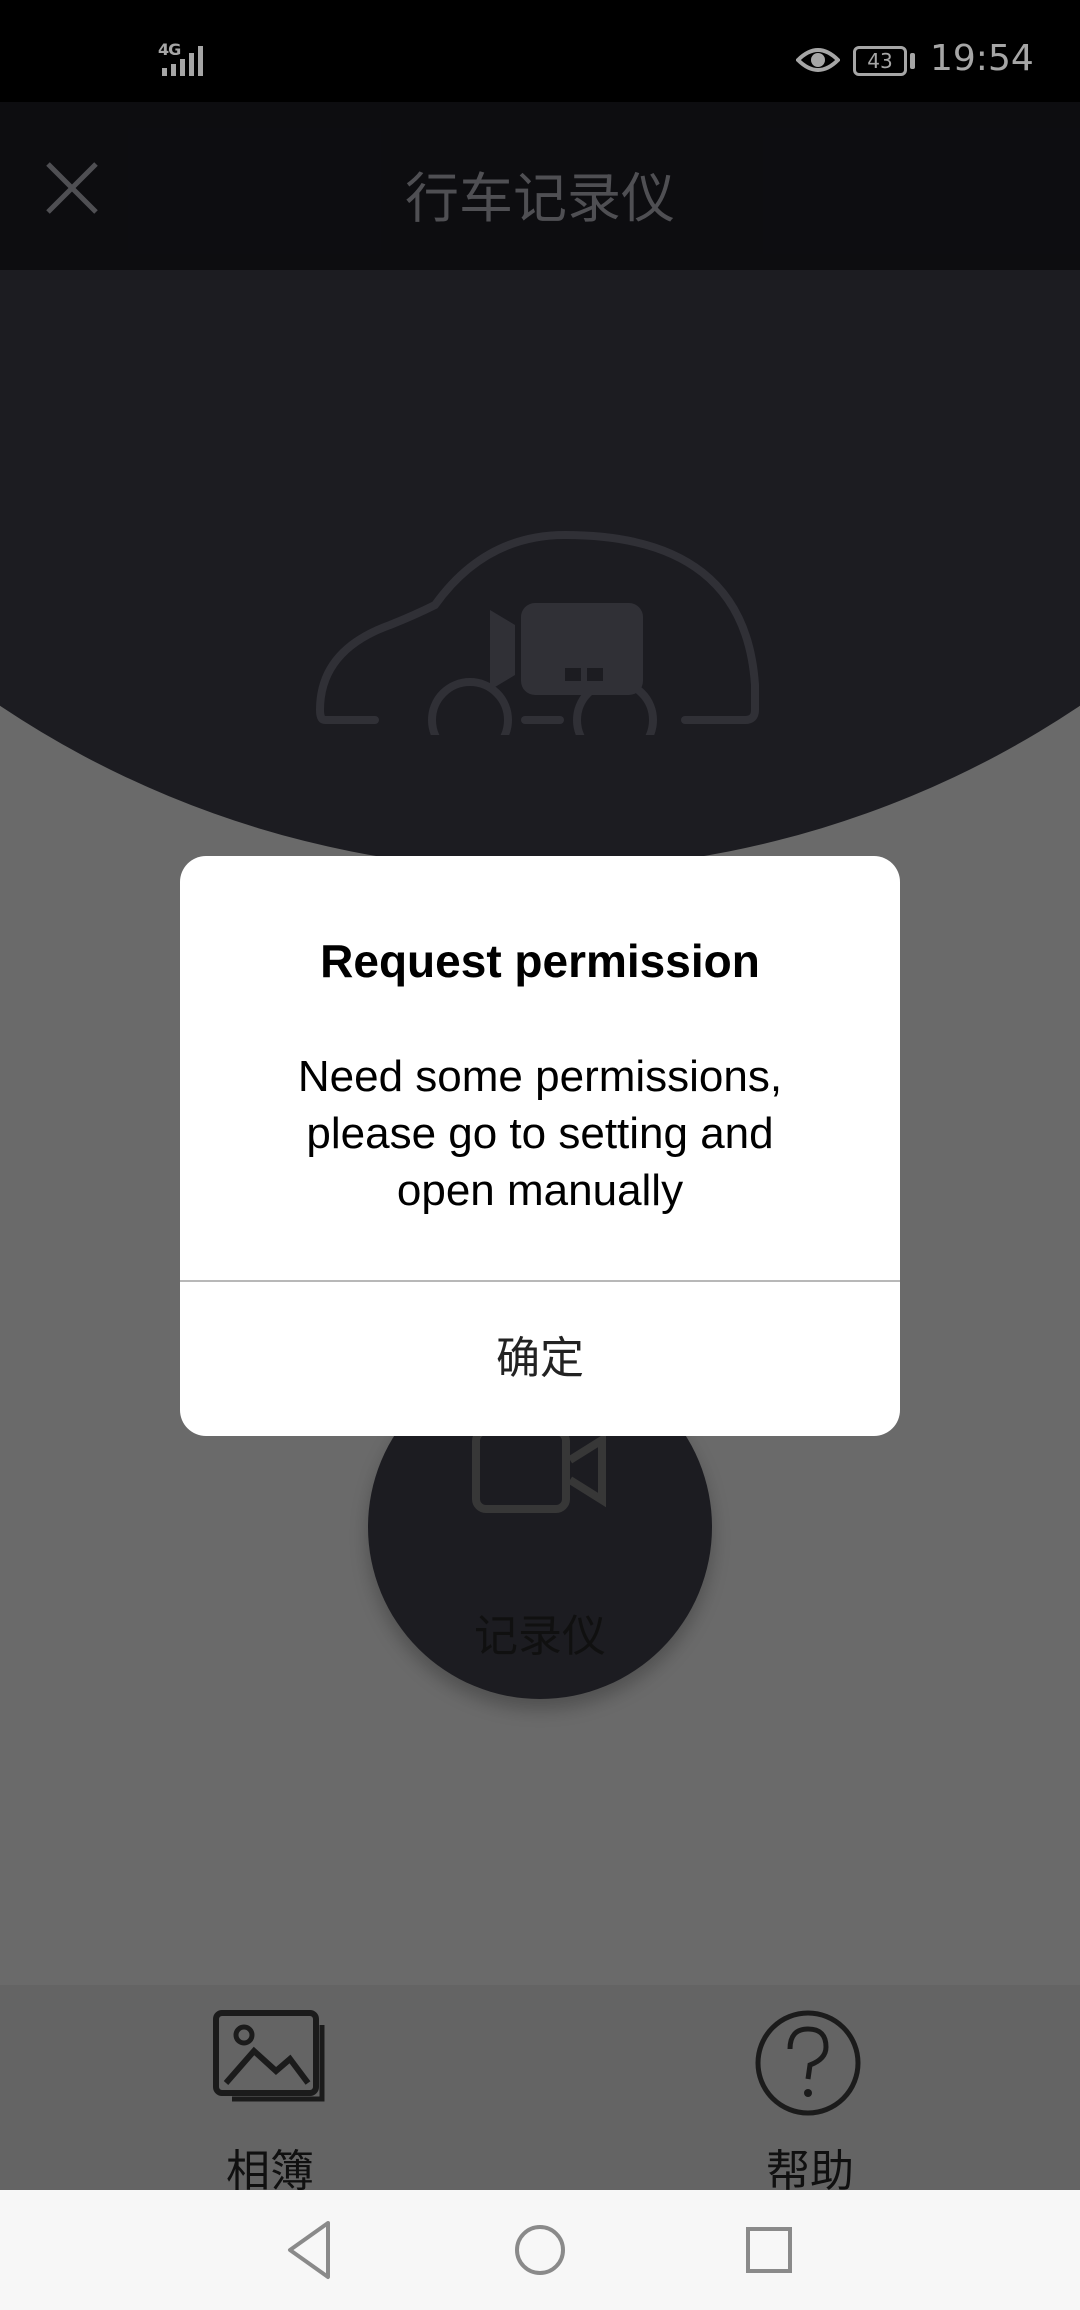 The width and height of the screenshot is (1080, 2310). I want to click on dialog-message-line: Need some permissions,, so click(540, 1076).